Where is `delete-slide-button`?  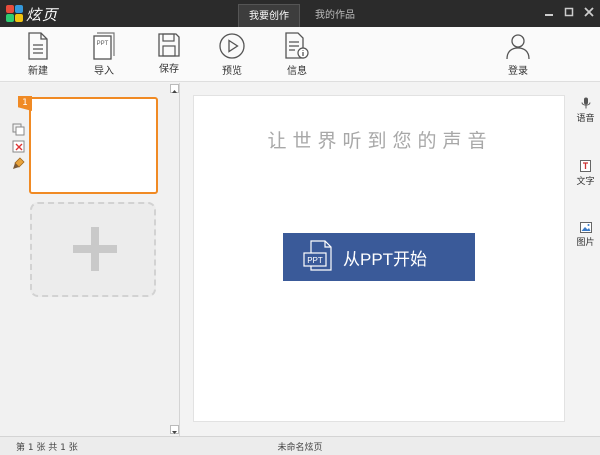
delete-slide-button is located at coordinates (18, 146).